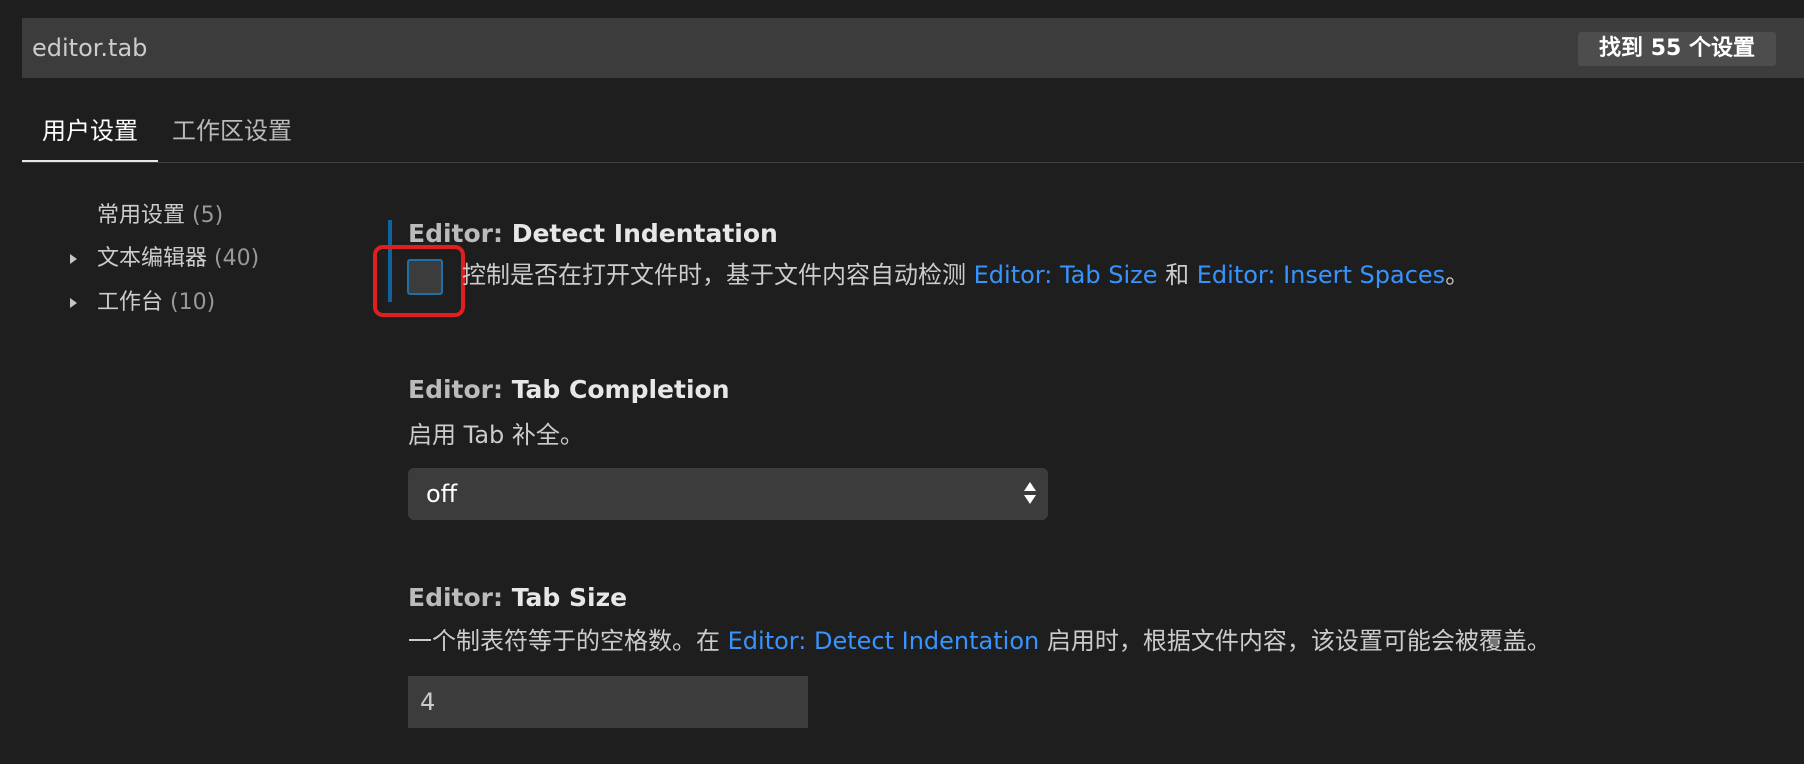 Image resolution: width=1804 pixels, height=764 pixels. Describe the element at coordinates (1030, 494) in the screenshot. I see `select-arrows-icon` at that location.